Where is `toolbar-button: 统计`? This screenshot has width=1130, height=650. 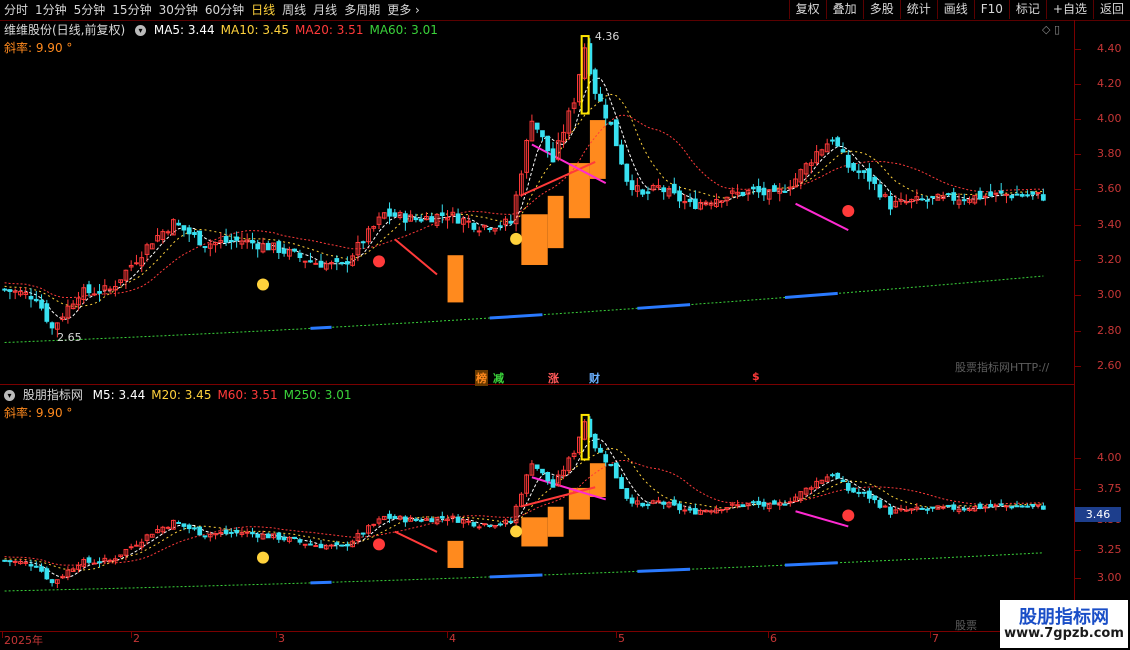
toolbar-button: 统计 is located at coordinates (918, 9).